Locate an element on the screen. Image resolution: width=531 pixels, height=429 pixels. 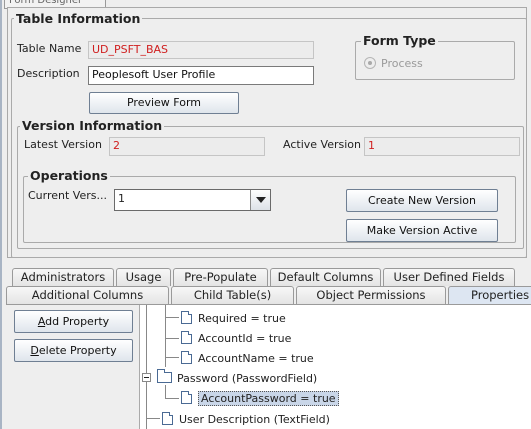
active-version-label: Active Version is located at coordinates (322, 144).